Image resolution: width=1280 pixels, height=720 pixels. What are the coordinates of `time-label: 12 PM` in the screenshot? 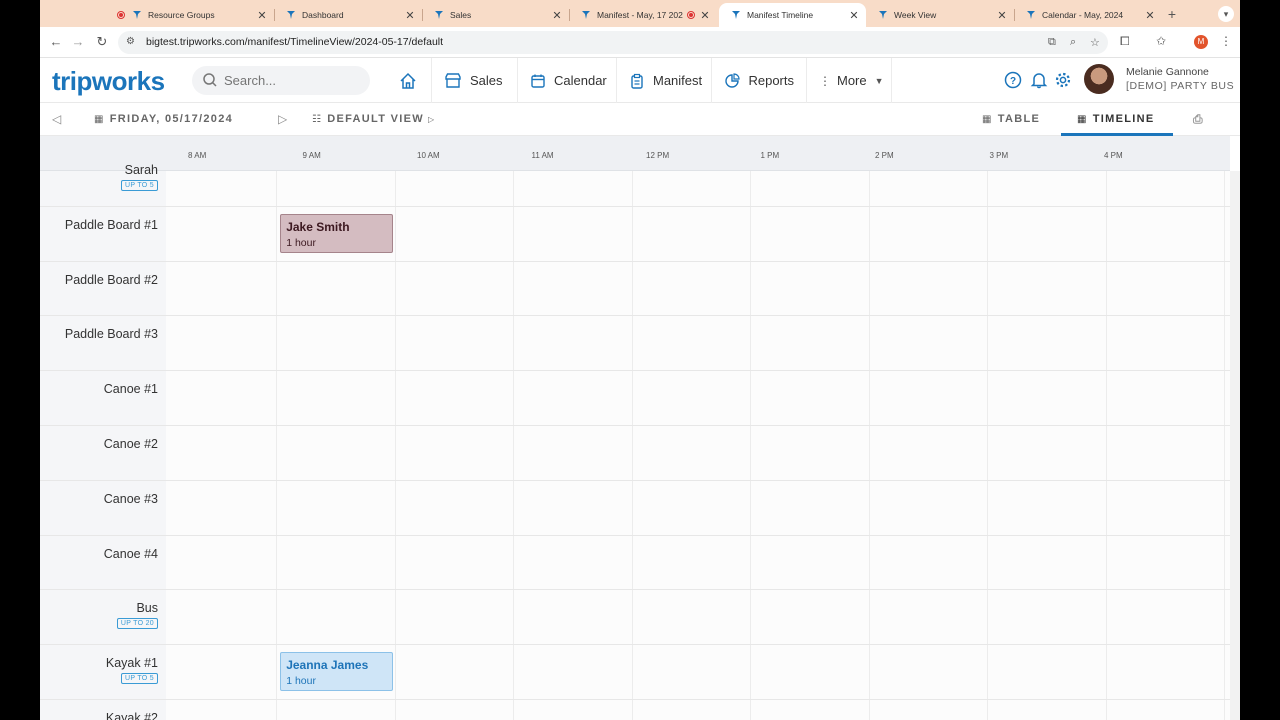 It's located at (658, 155).